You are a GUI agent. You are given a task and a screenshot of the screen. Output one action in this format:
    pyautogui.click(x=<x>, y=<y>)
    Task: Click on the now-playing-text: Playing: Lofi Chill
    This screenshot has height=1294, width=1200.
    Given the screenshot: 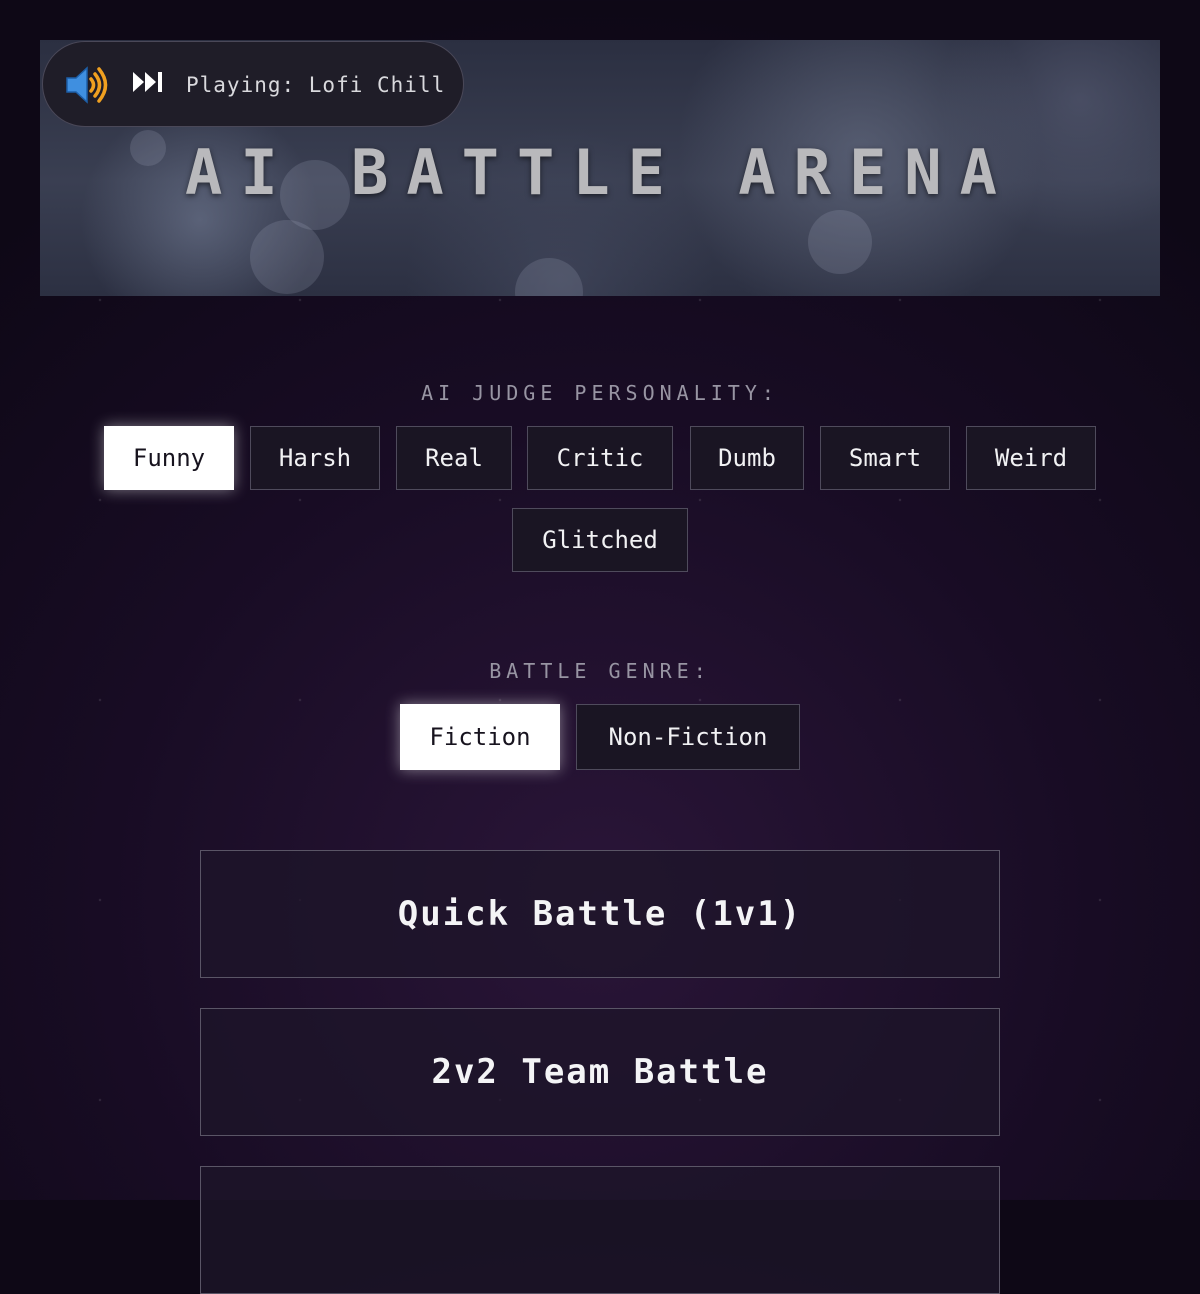 What is the action you would take?
    pyautogui.click(x=316, y=85)
    